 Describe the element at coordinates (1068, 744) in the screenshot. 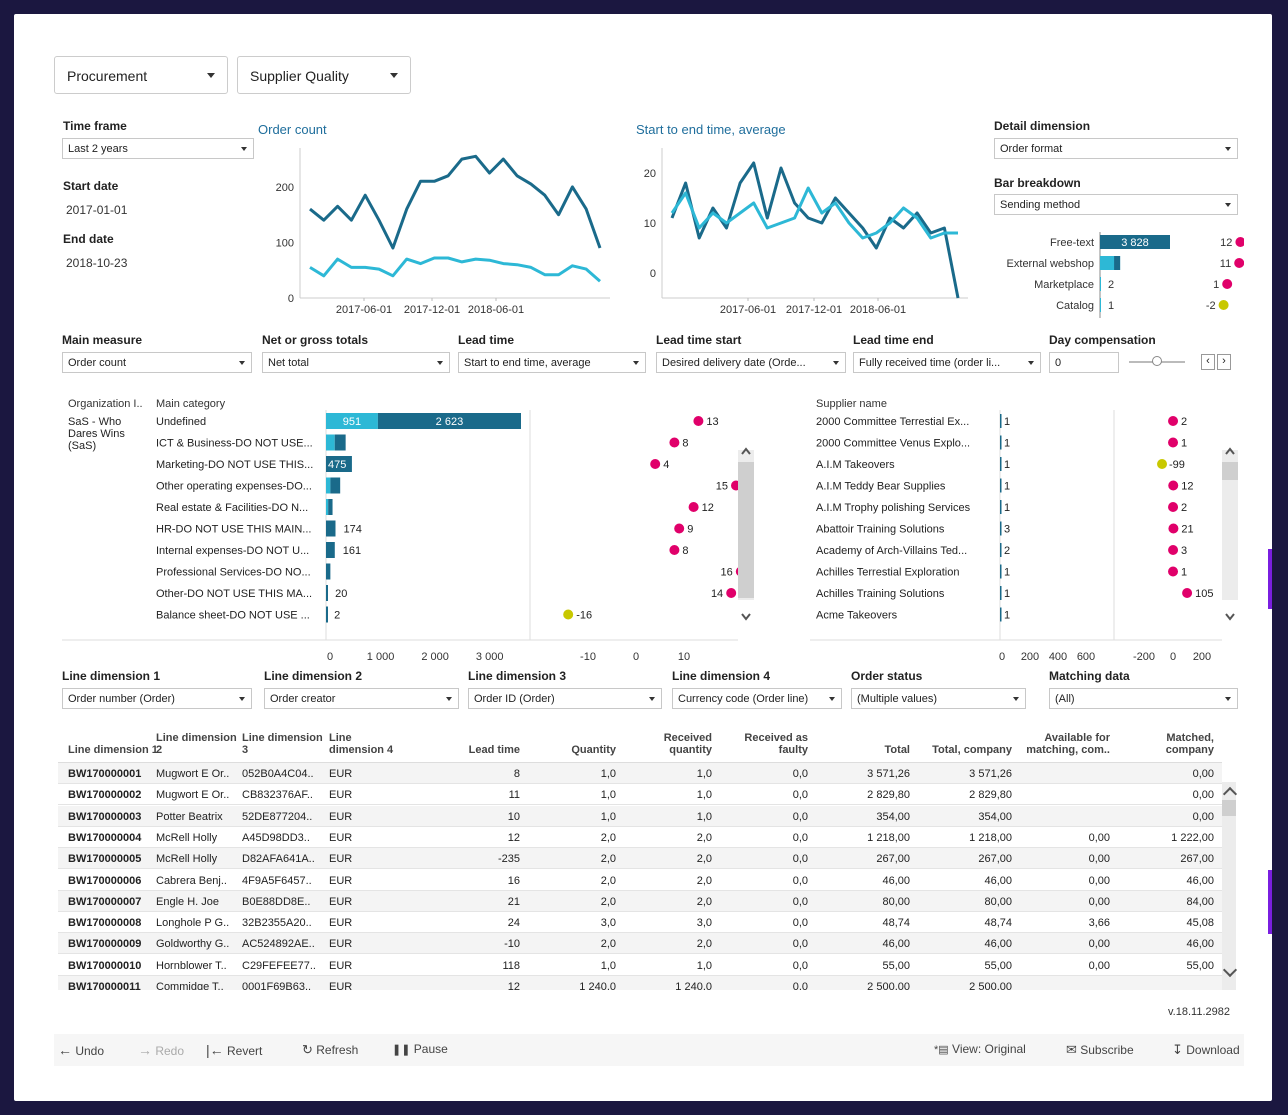

I see `table-header-label: Available for matching, com..` at that location.